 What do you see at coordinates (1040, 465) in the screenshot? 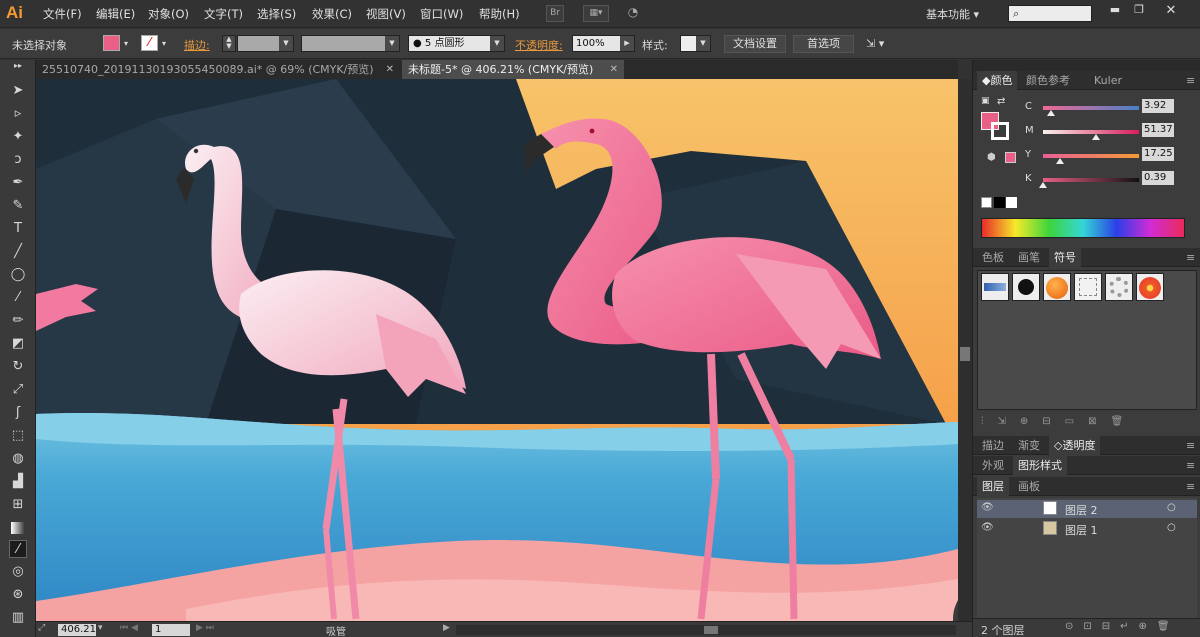
I see `tab-graphic-styles: 图形样式` at bounding box center [1040, 465].